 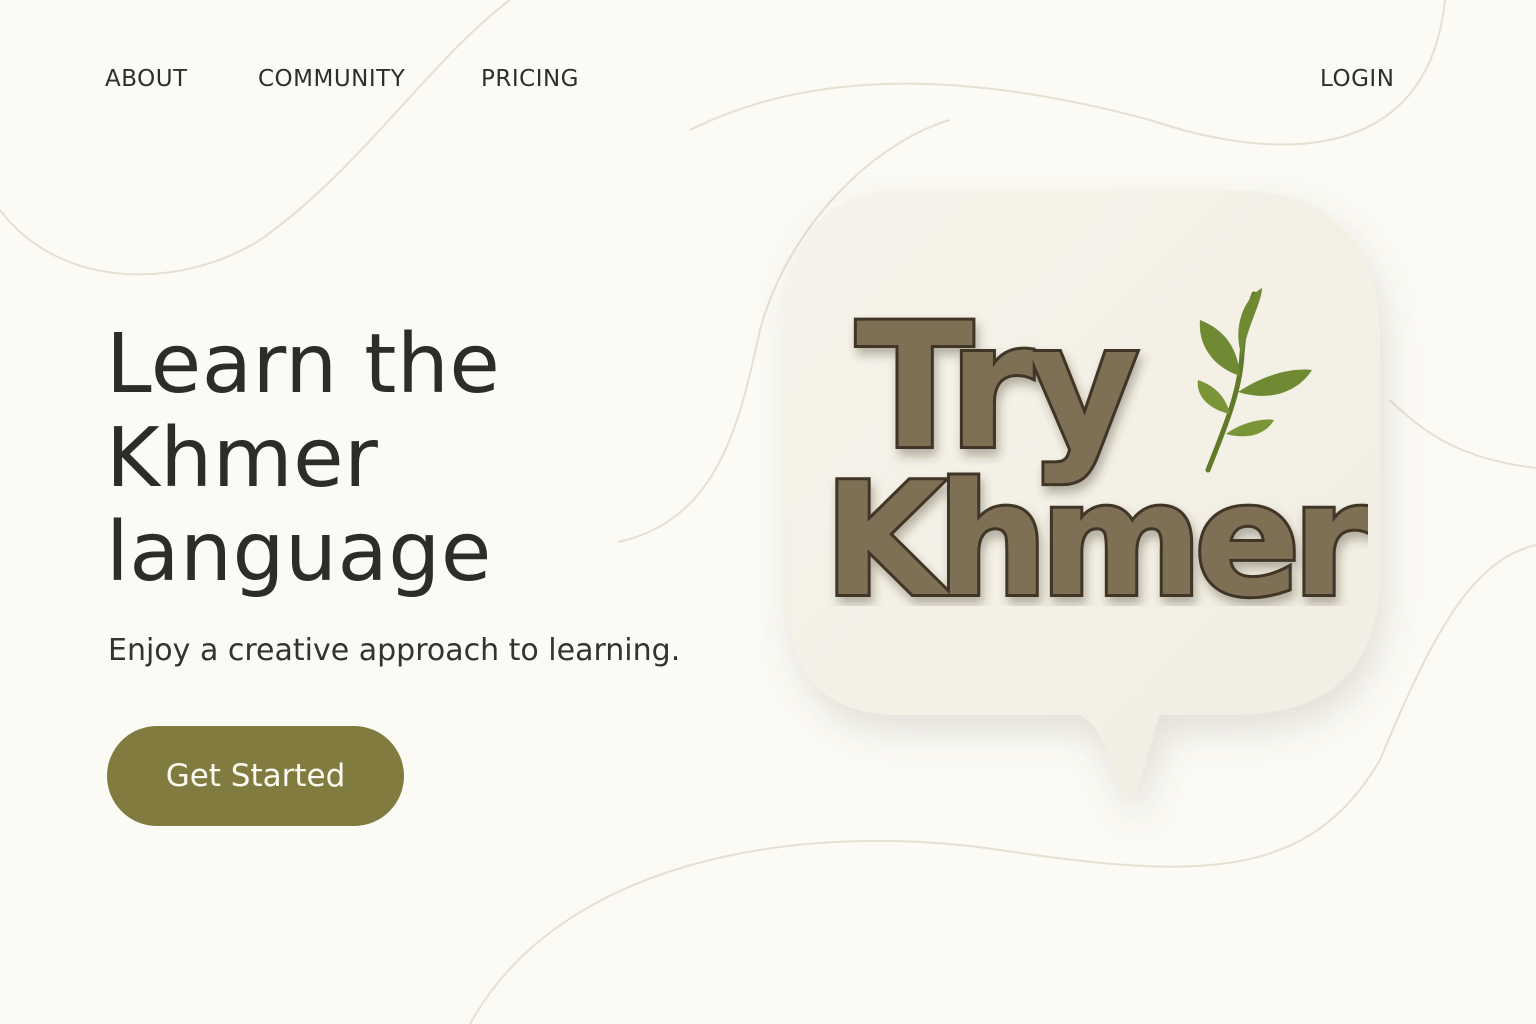 I want to click on hero-subtitle: Enjoy a creative approach to learning., so click(x=394, y=650).